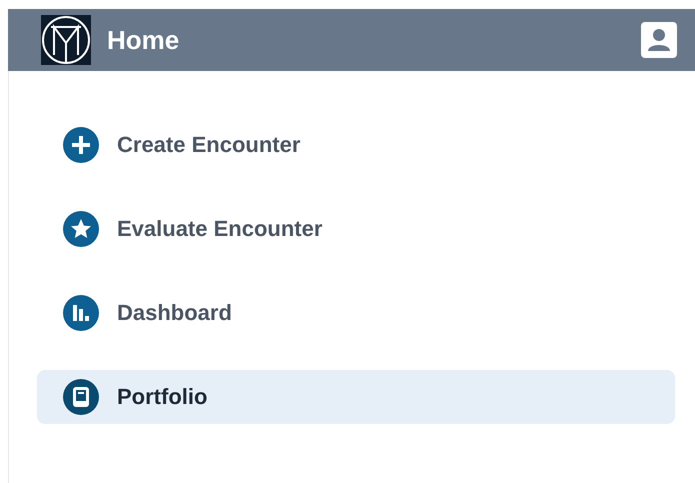  I want to click on account-icon, so click(659, 40).